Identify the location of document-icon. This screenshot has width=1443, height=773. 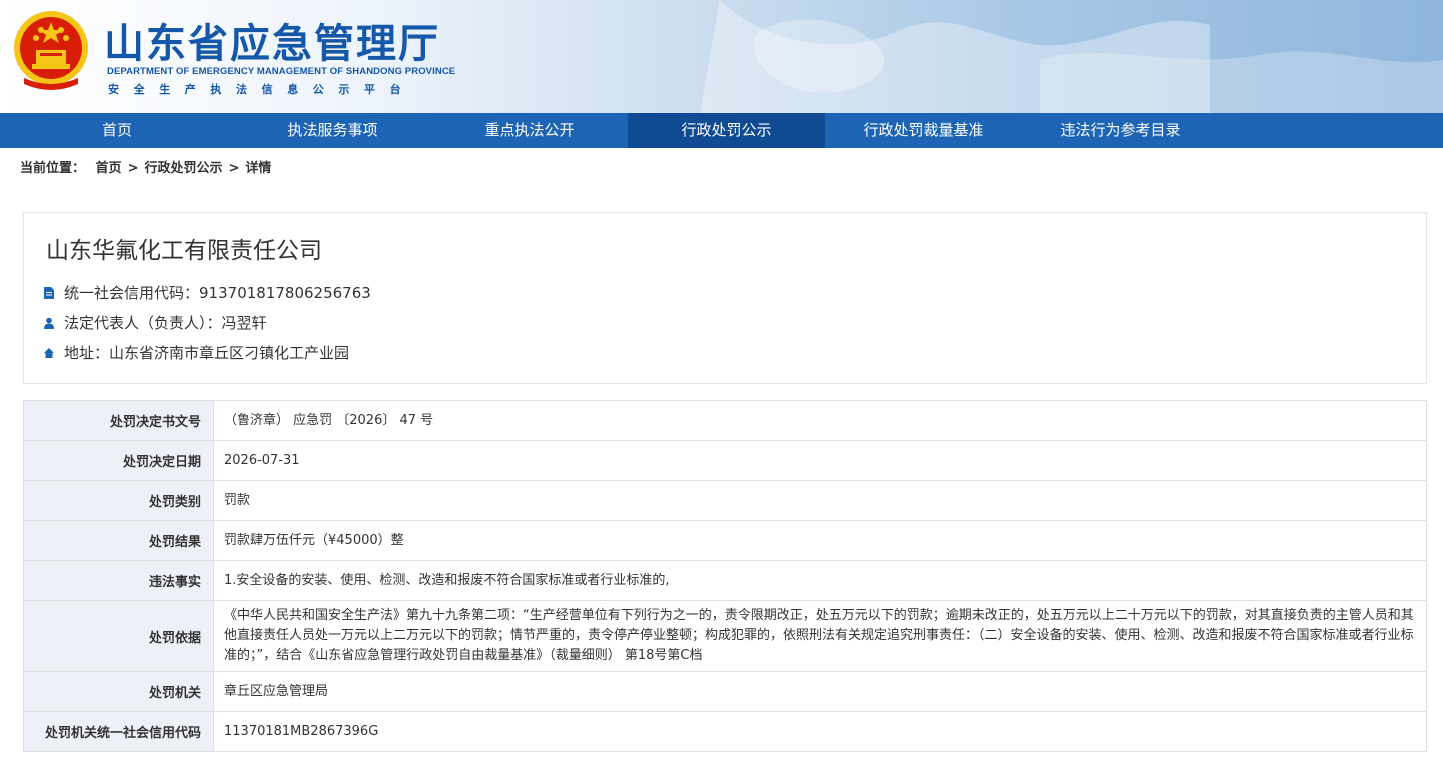
(49, 292).